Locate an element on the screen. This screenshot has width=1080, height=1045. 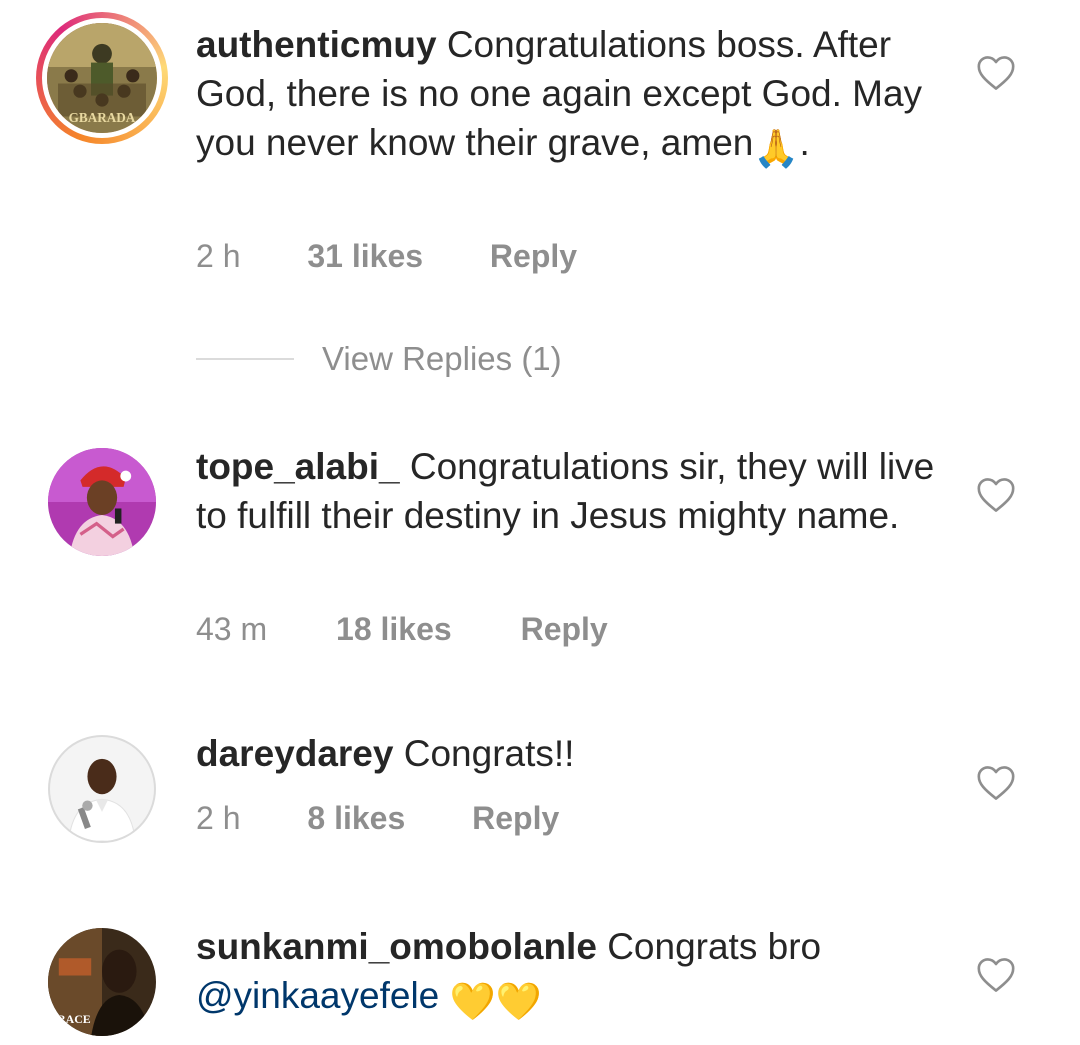
svg-text: GBARADA is located at coordinates (102, 117).